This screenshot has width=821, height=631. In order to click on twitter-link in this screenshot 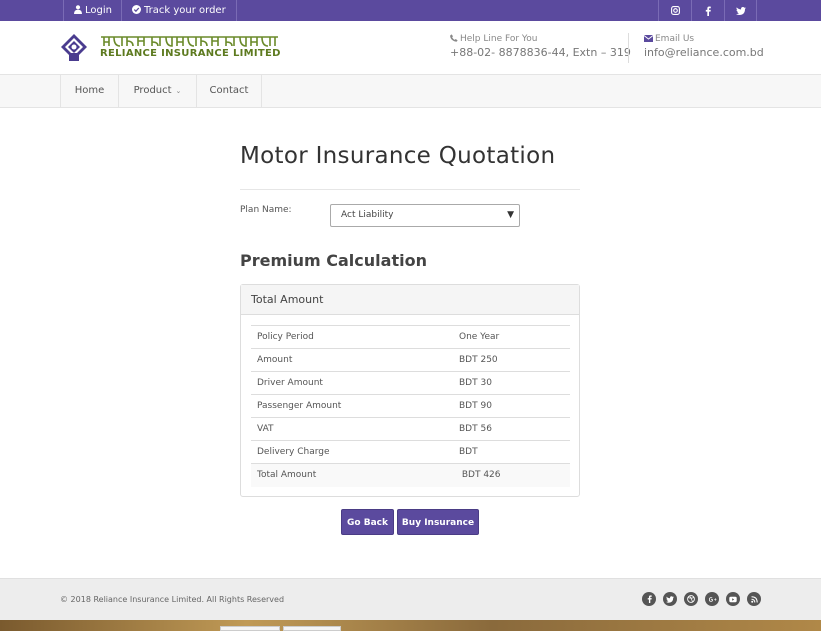, I will do `click(740, 10)`.